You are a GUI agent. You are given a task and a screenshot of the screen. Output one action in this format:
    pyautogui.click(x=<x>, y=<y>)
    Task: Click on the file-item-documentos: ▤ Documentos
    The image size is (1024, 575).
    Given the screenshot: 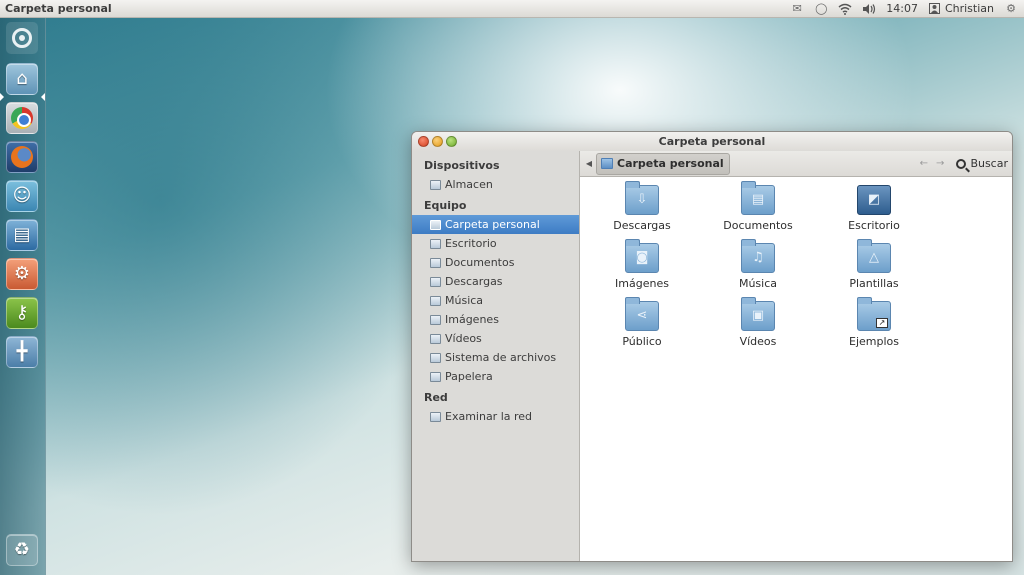 What is the action you would take?
    pyautogui.click(x=758, y=206)
    